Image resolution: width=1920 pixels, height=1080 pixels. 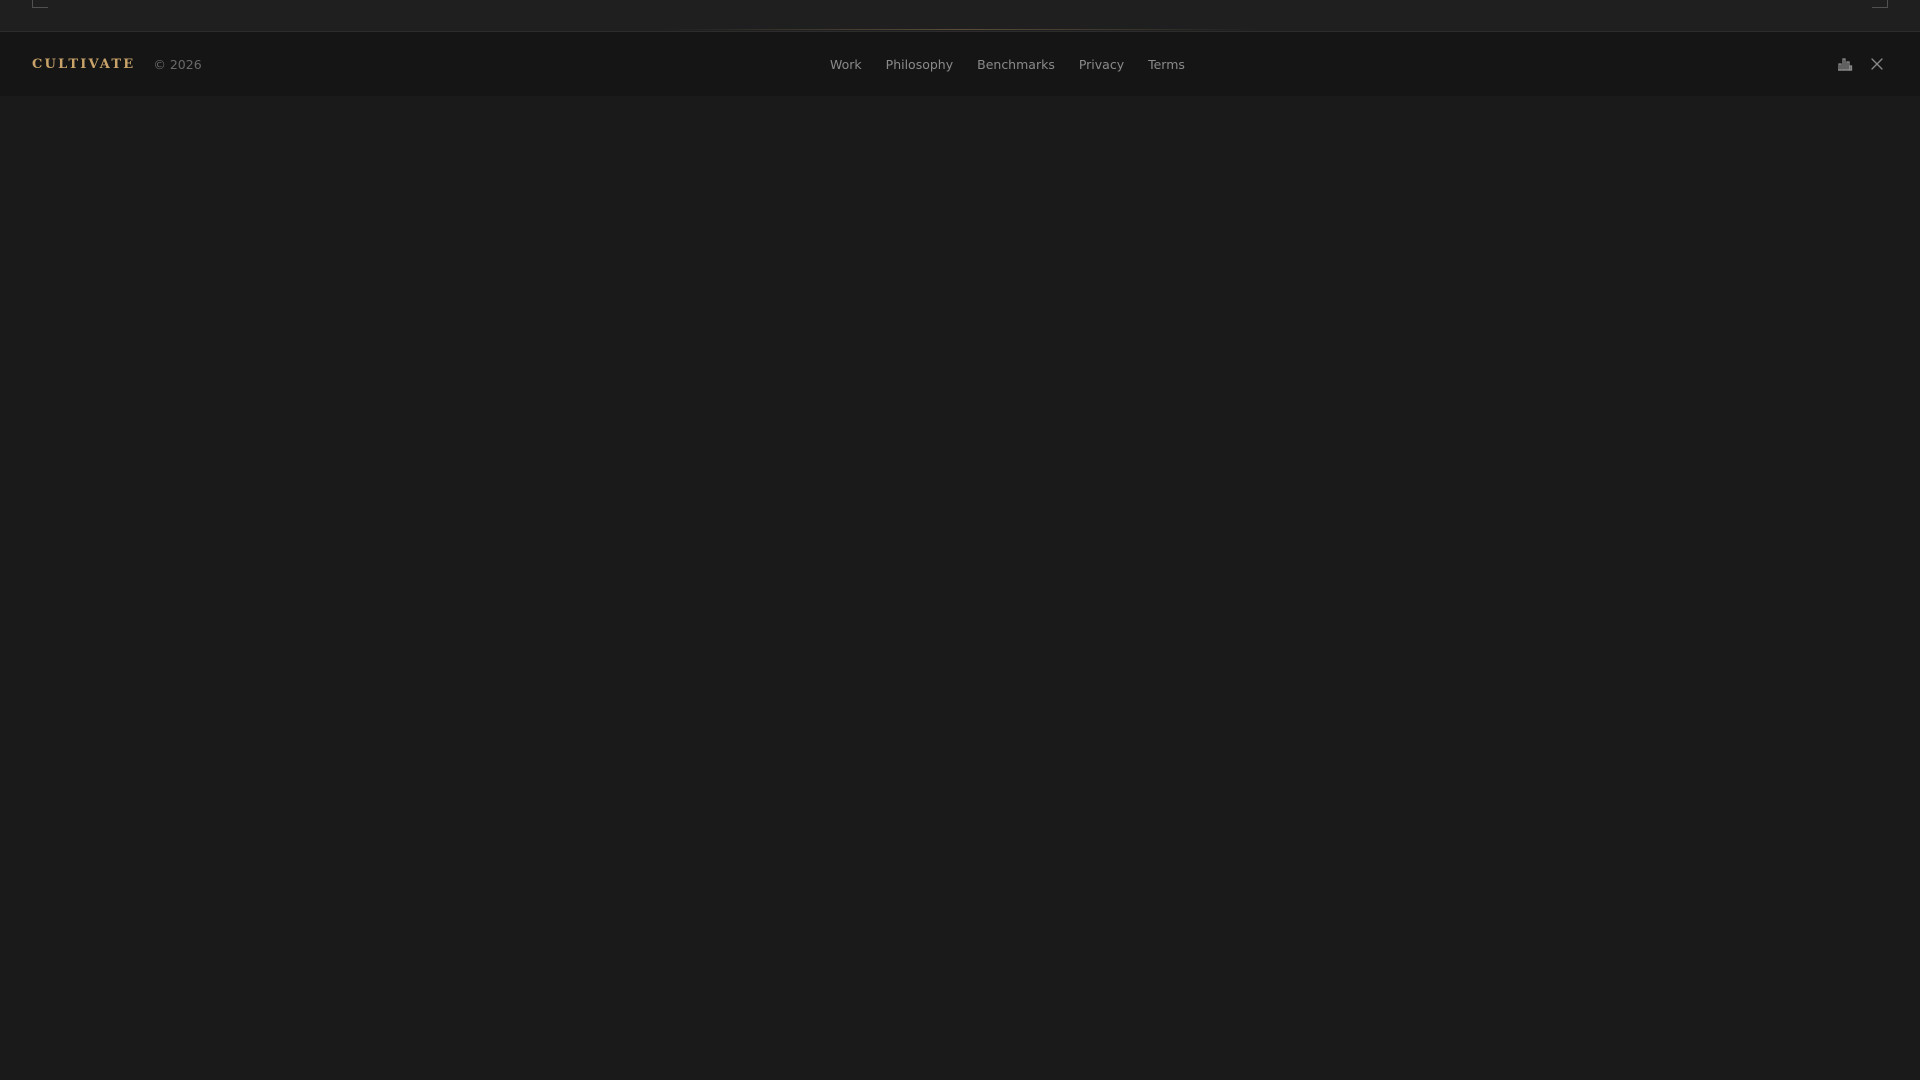 What do you see at coordinates (83, 64) in the screenshot?
I see `brand-logo-text: CULTIVATE` at bounding box center [83, 64].